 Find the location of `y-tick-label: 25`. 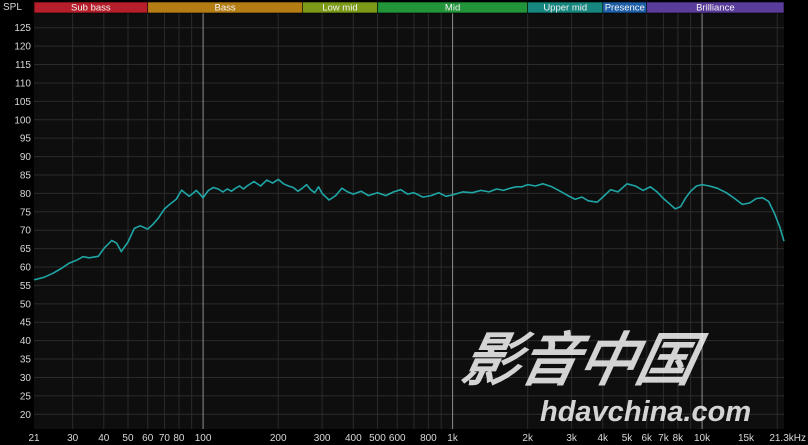

y-tick-label: 25 is located at coordinates (26, 396).